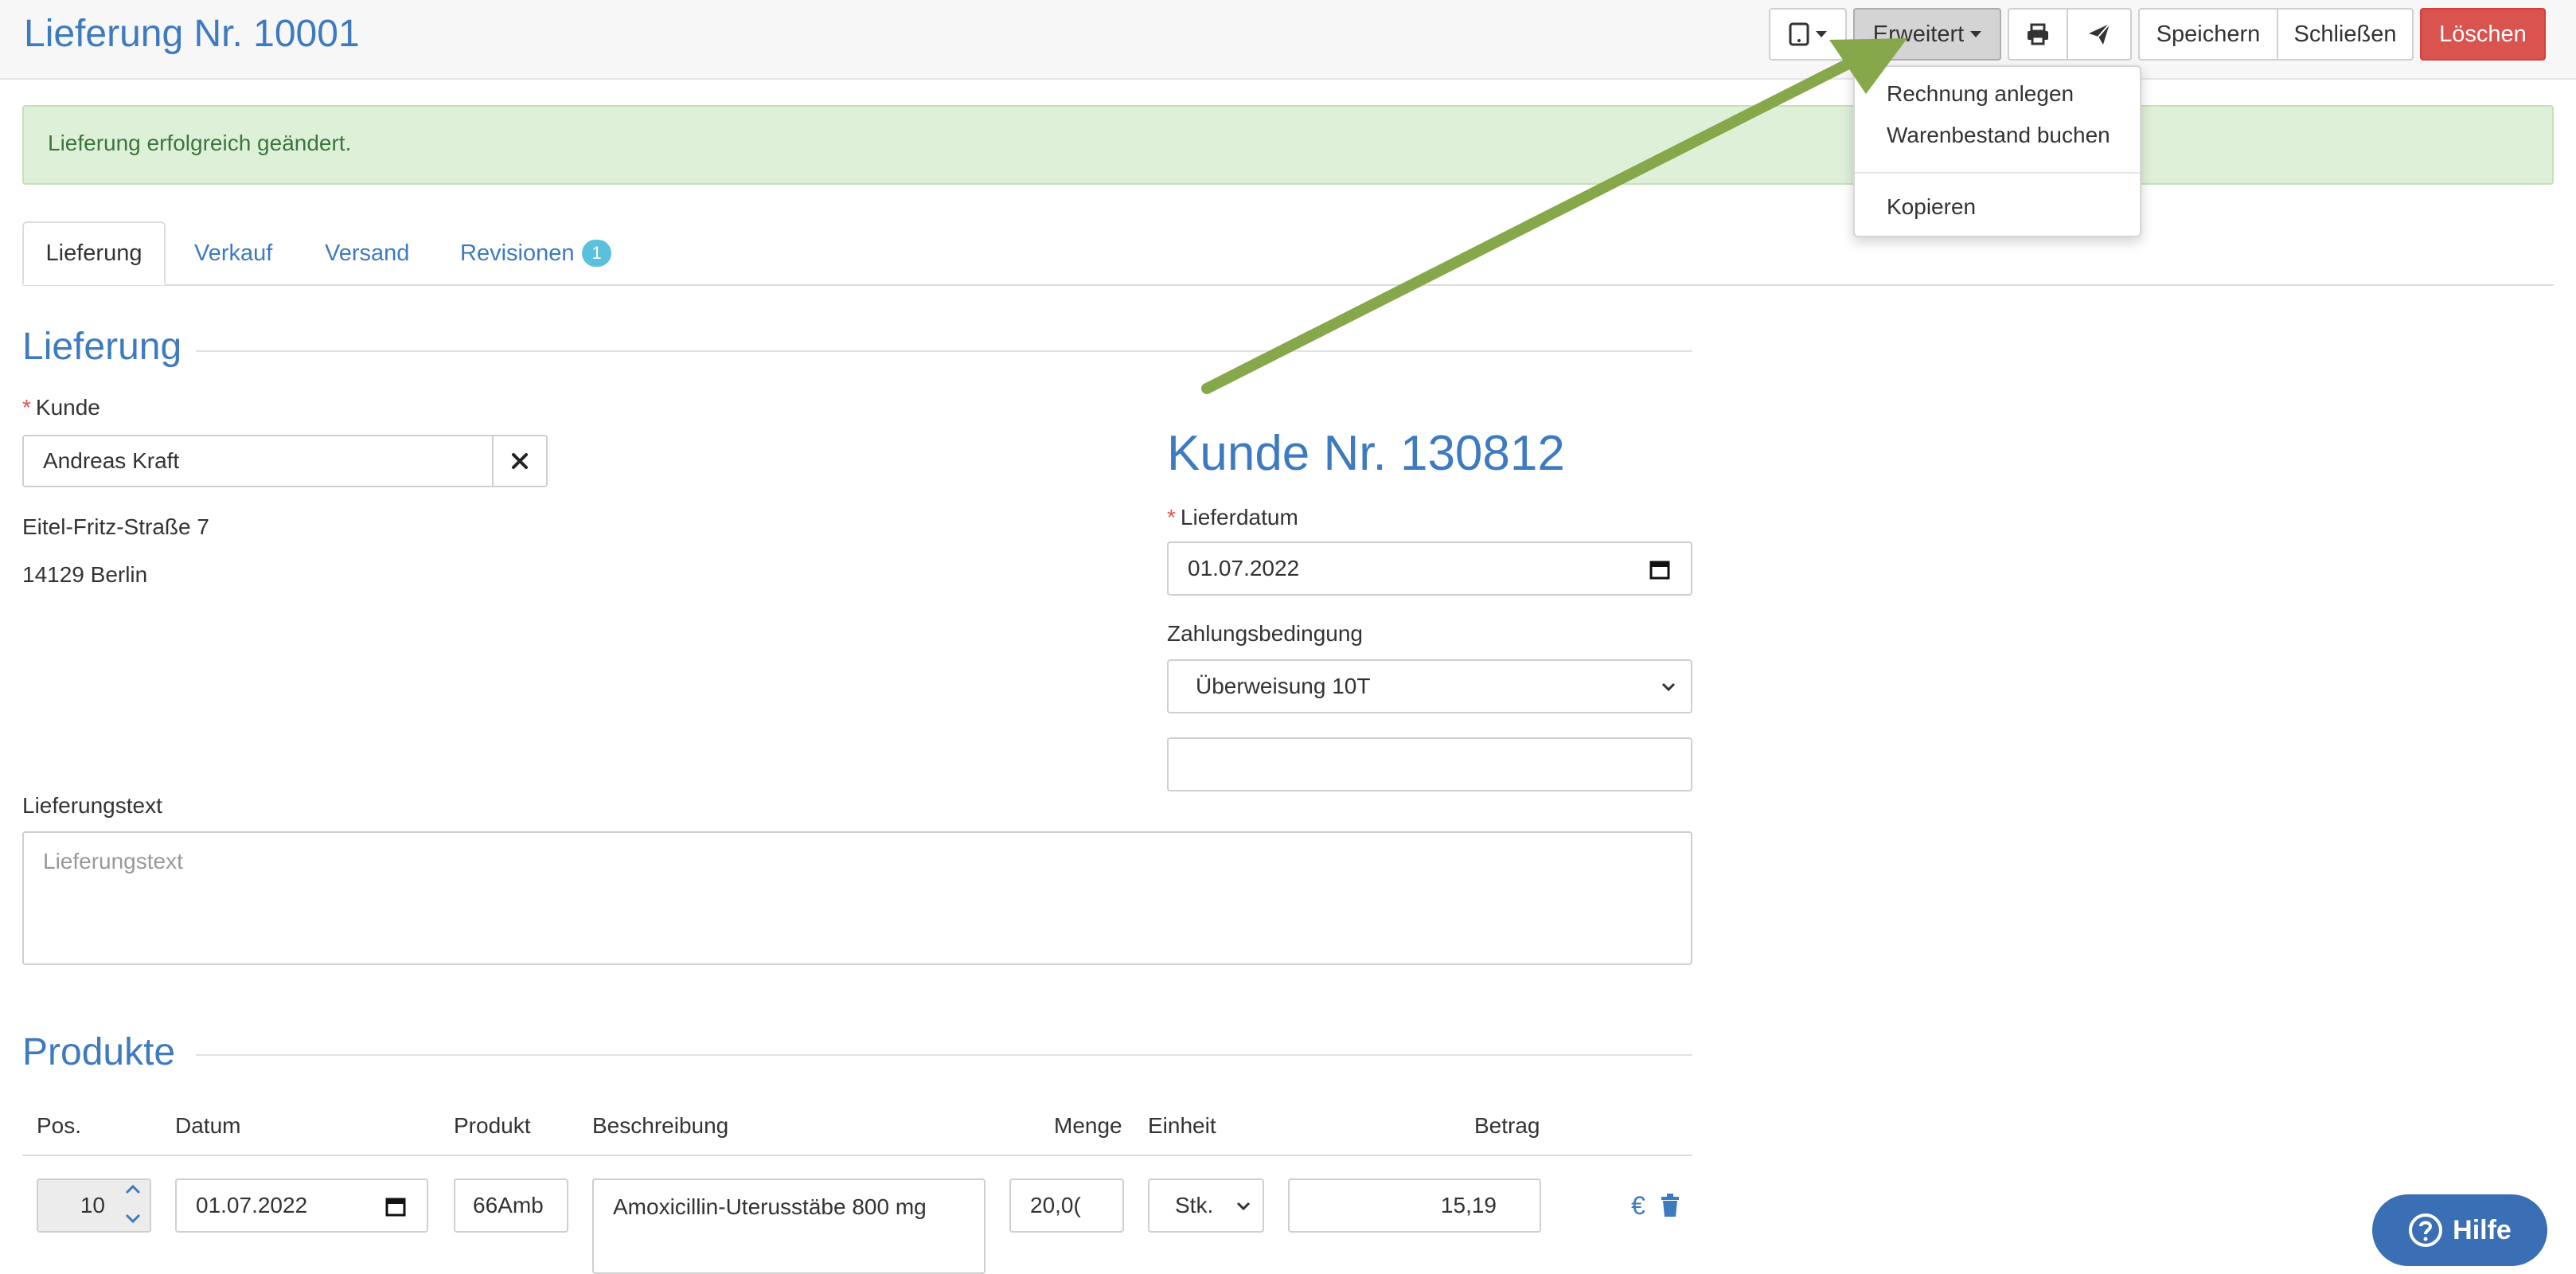 Image resolution: width=2576 pixels, height=1274 pixels. Describe the element at coordinates (517, 253) in the screenshot. I see `tab-revisionen-label: Revisionen` at that location.